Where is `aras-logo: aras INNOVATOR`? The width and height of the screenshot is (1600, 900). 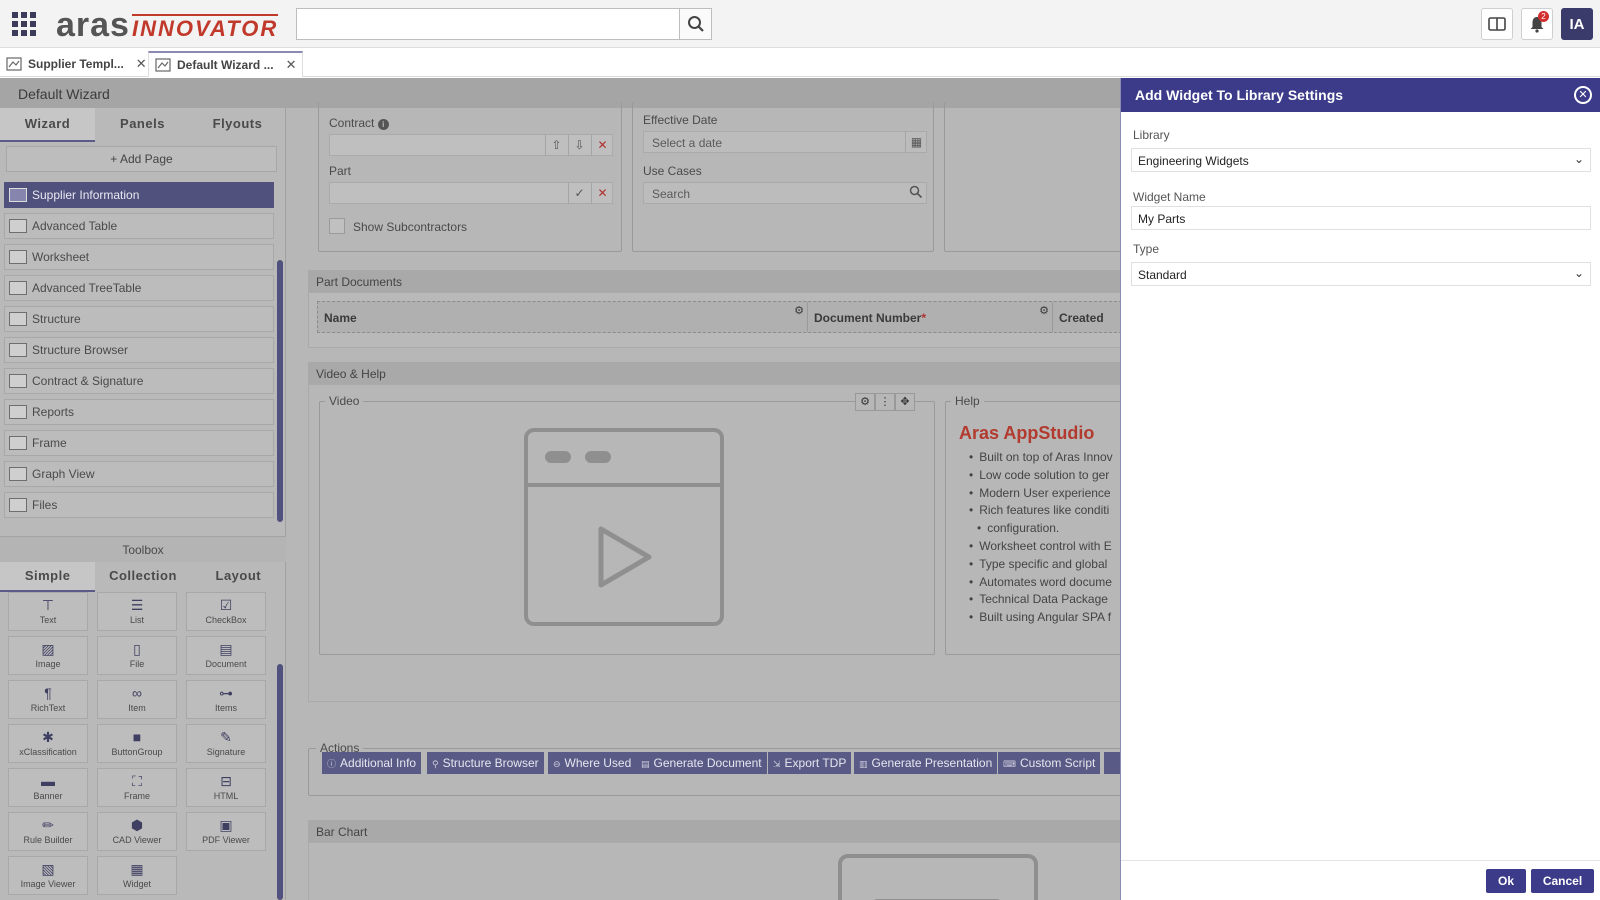
aras-logo: aras INNOVATOR is located at coordinates (167, 24).